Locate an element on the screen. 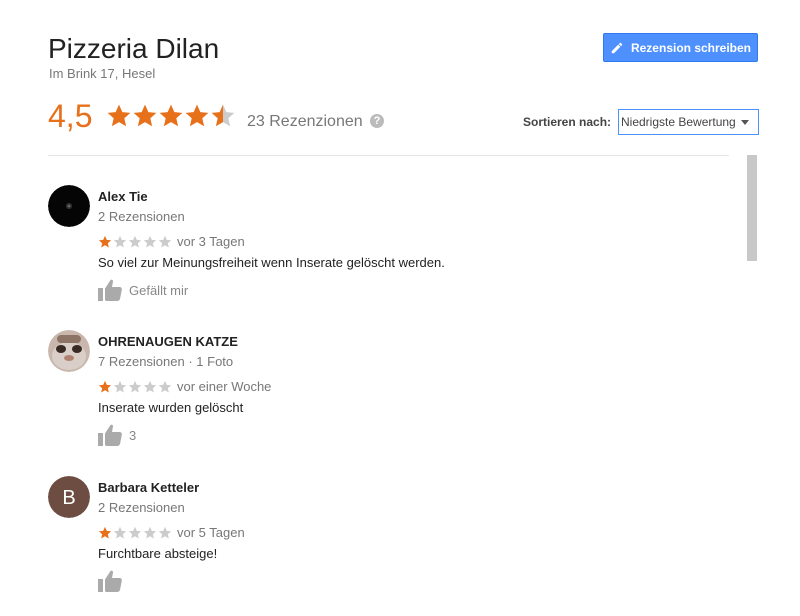 This screenshot has height=616, width=800. review-time: vor 3 Tagen is located at coordinates (211, 241).